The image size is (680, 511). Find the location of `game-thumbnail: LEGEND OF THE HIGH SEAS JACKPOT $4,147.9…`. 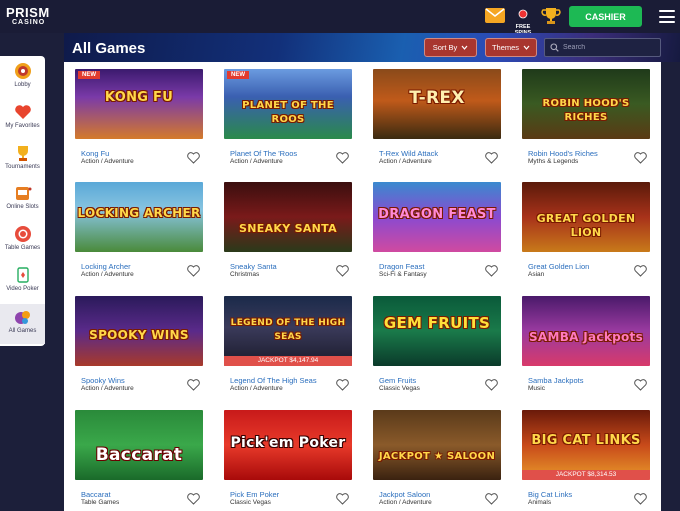

game-thumbnail: LEGEND OF THE HIGH SEAS JACKPOT $4,147.9… is located at coordinates (288, 331).